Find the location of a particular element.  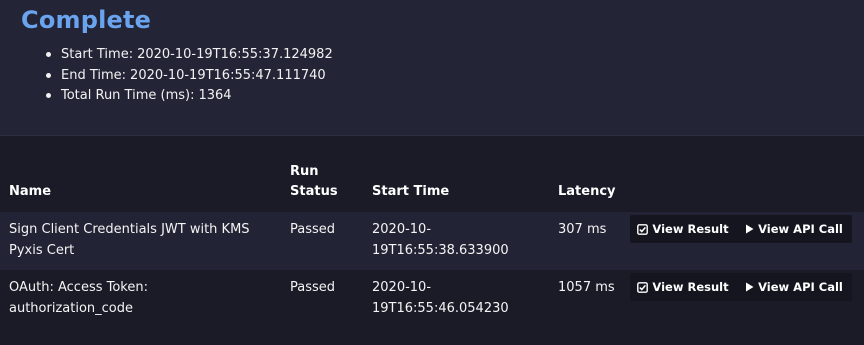

header-latency: Latency is located at coordinates (587, 191).